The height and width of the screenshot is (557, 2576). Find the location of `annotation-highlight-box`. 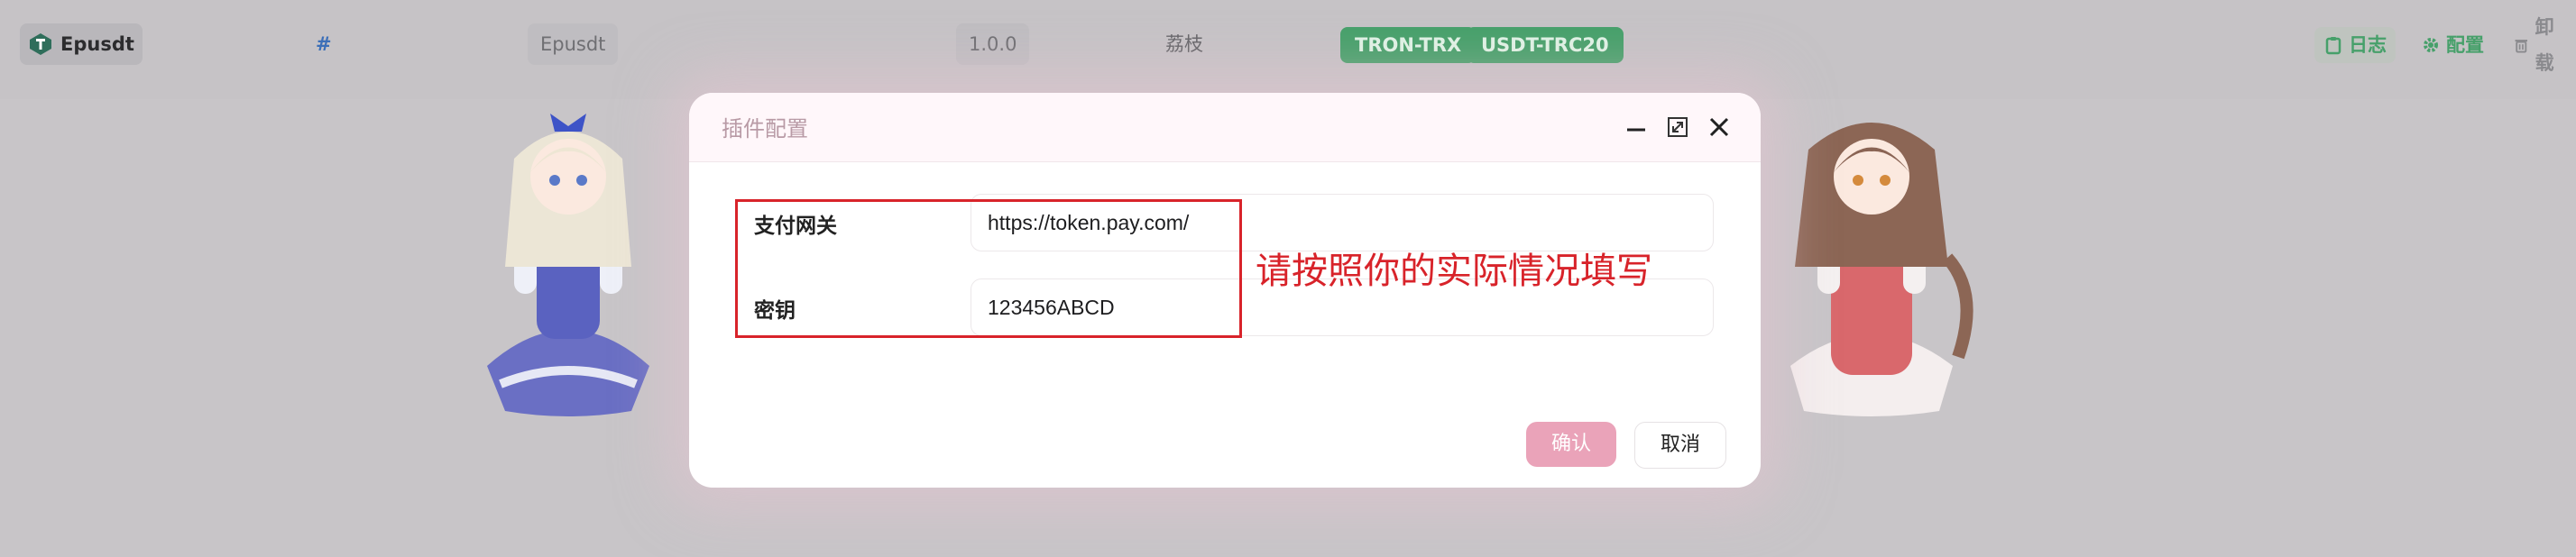

annotation-highlight-box is located at coordinates (988, 268).